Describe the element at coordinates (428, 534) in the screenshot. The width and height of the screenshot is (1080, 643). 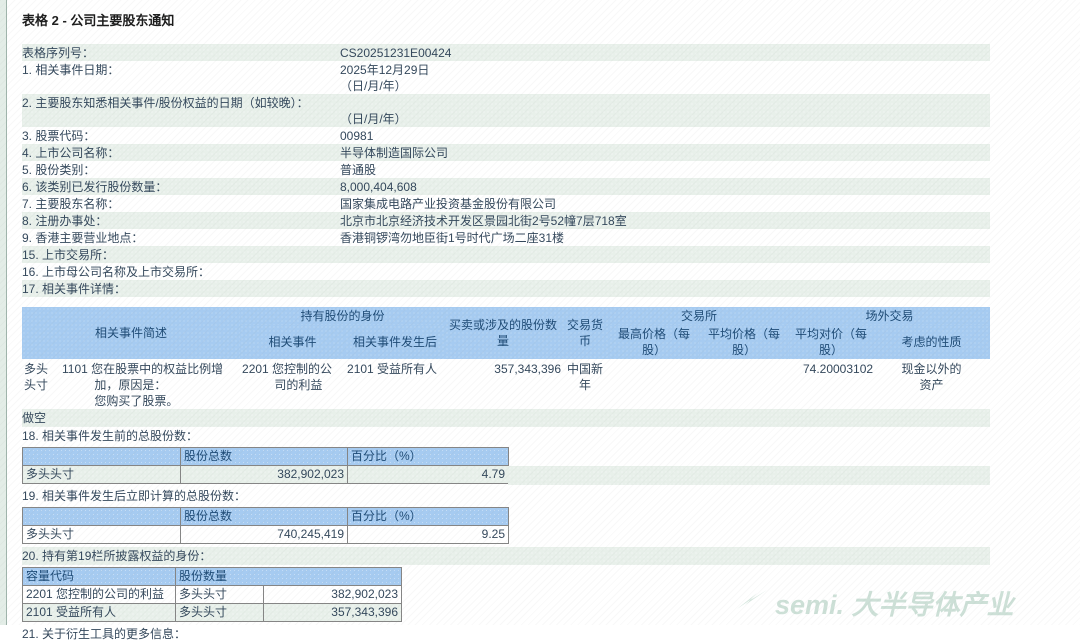
I see `percent-after: 9.25` at that location.